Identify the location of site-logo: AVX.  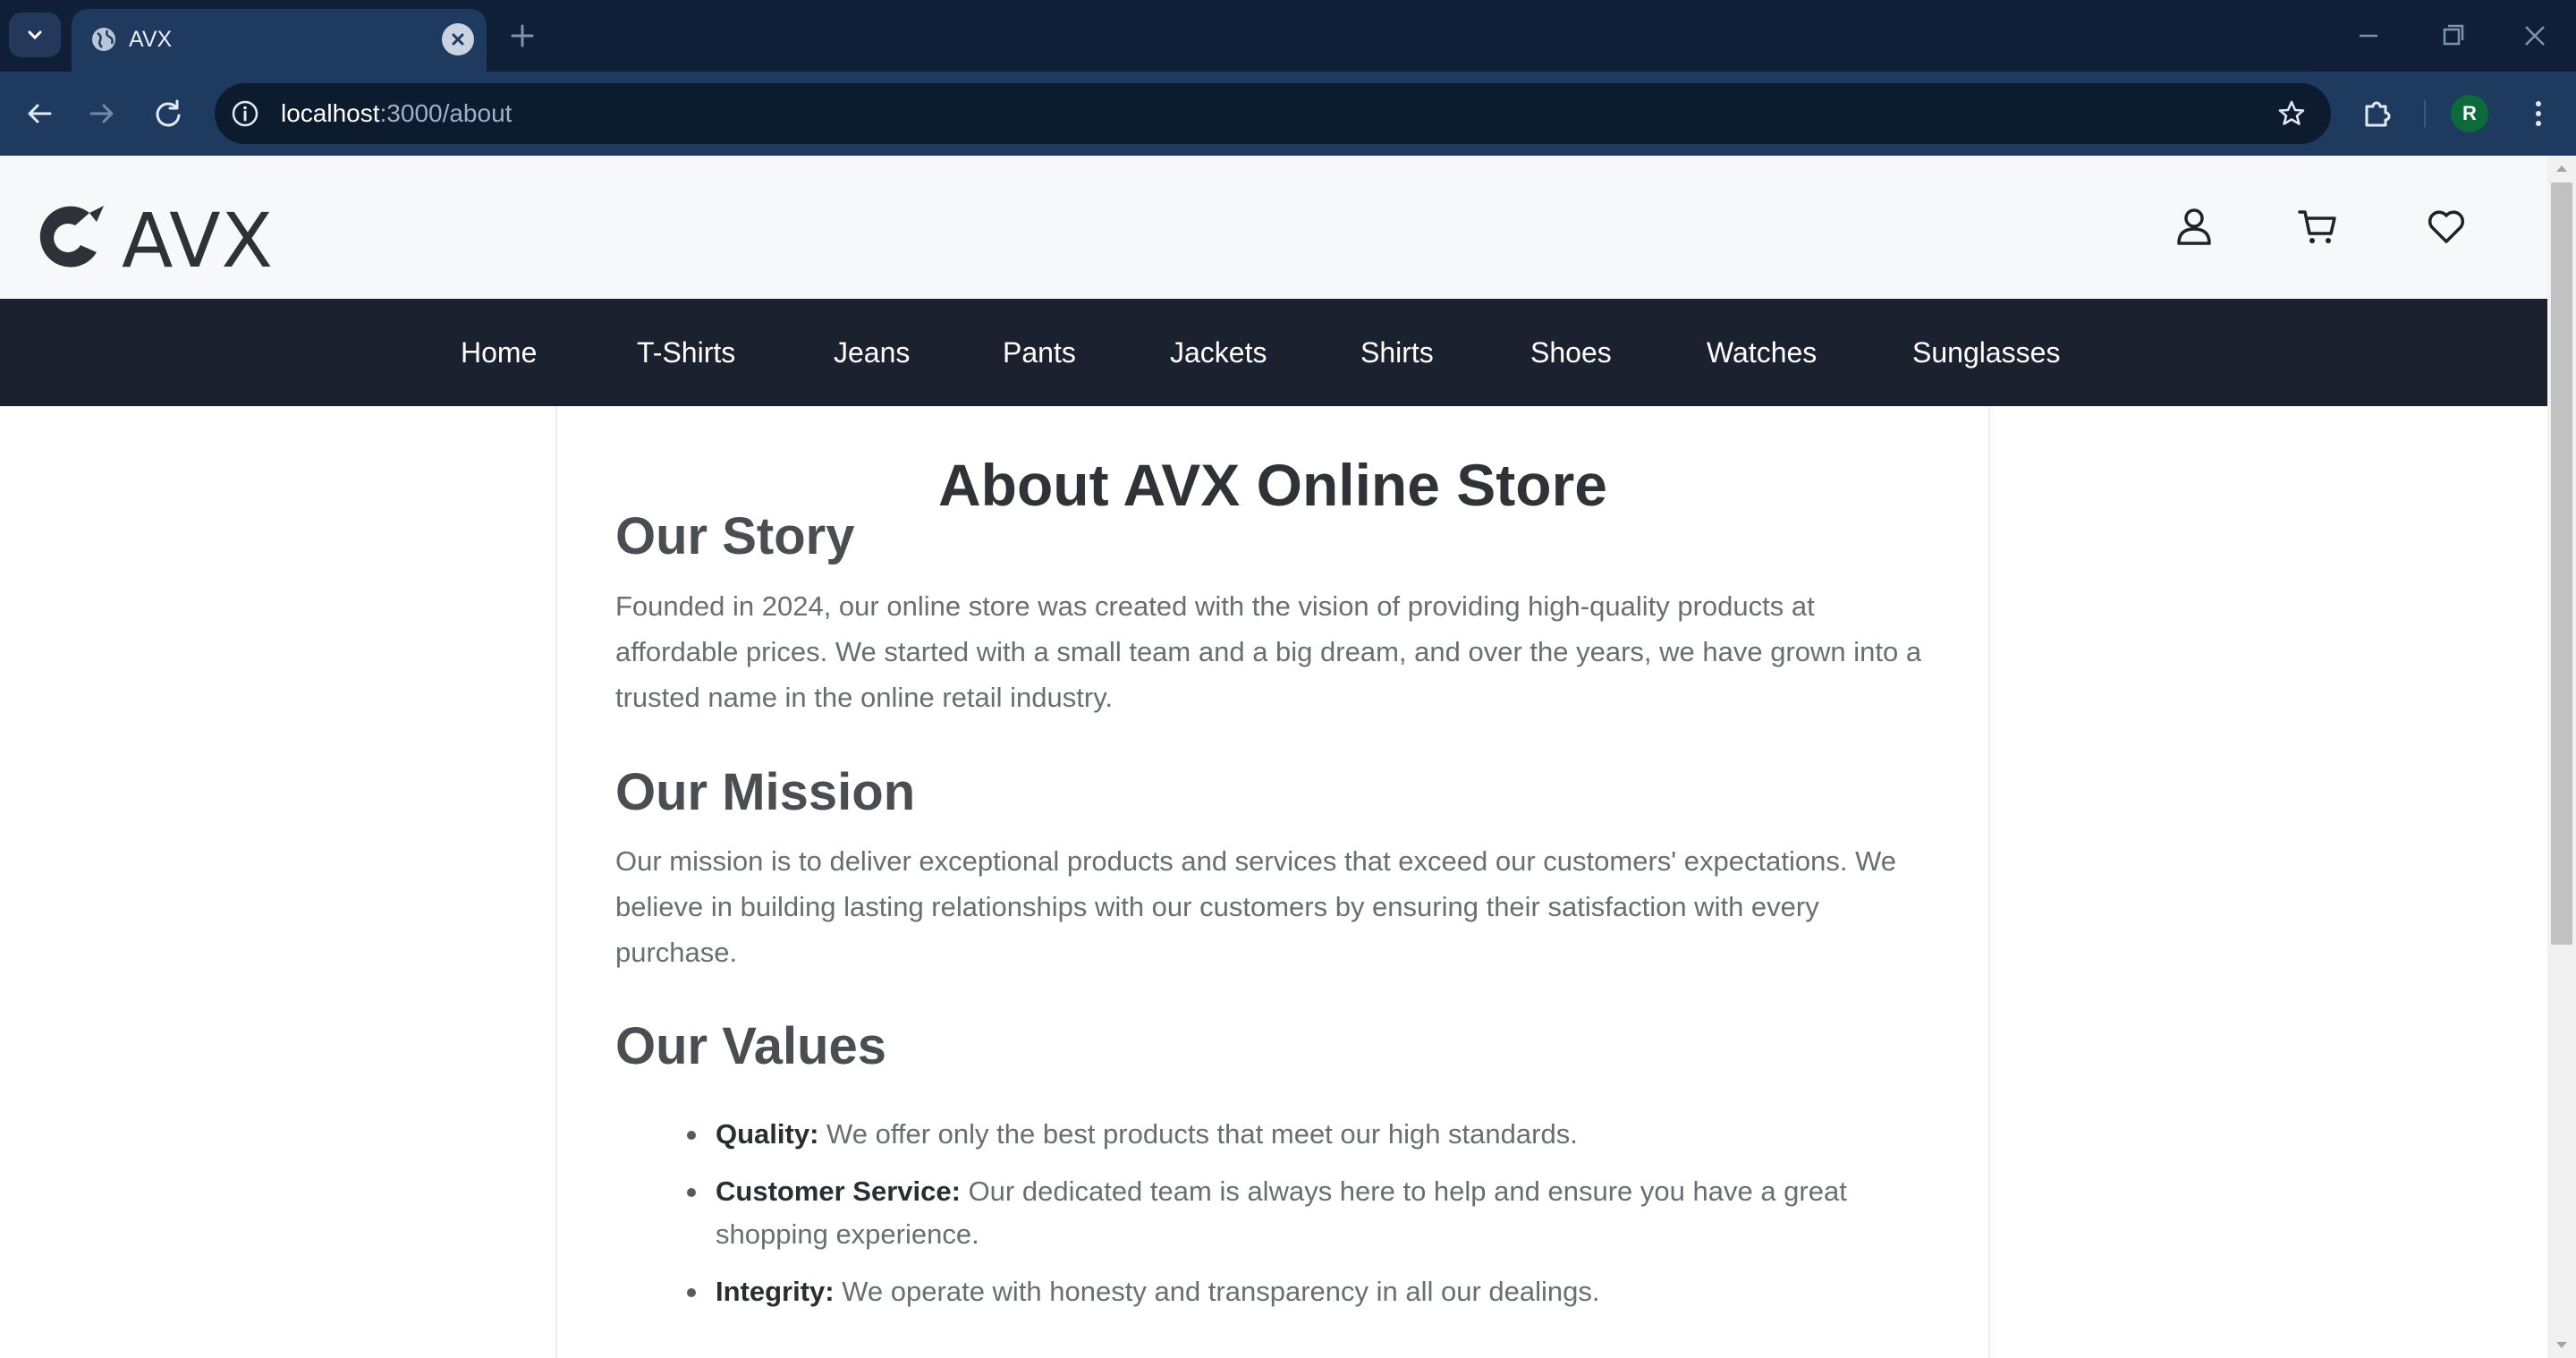
(153, 240).